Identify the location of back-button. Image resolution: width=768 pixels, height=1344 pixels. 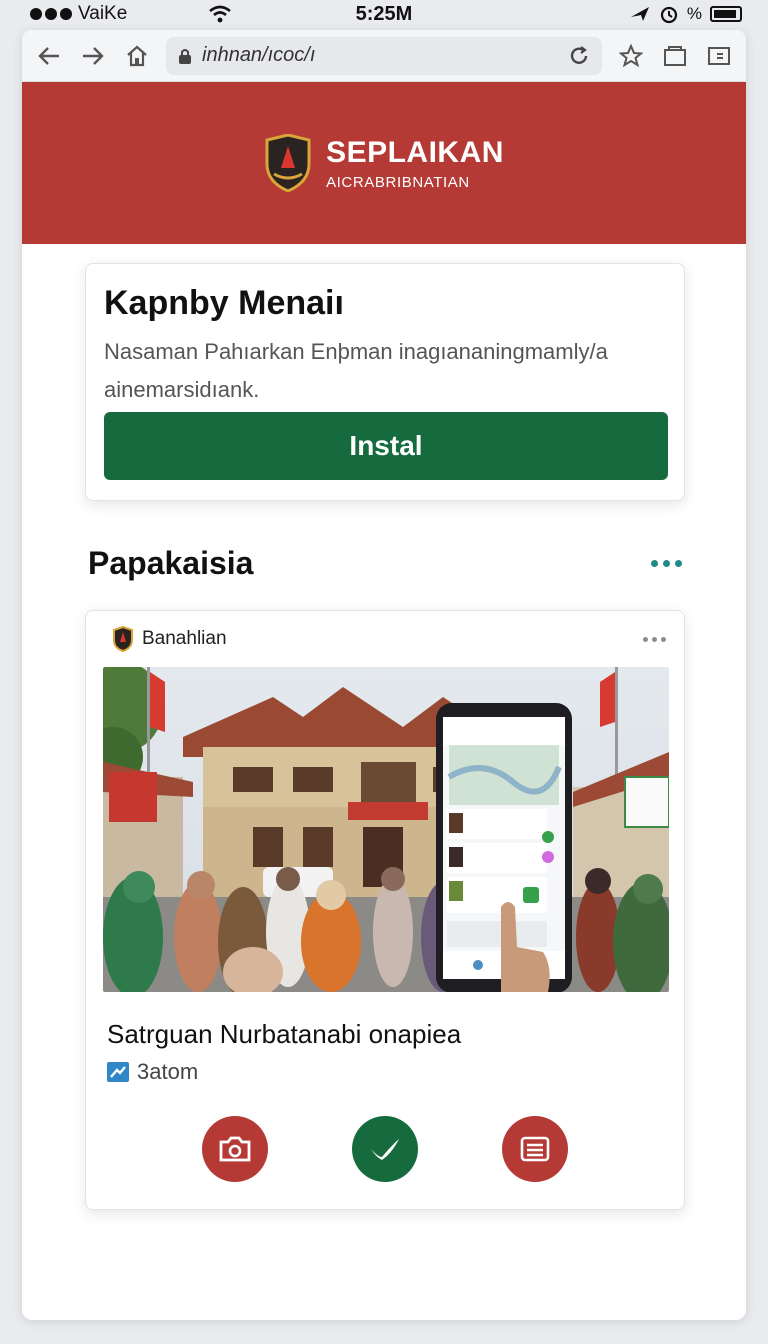
(49, 56).